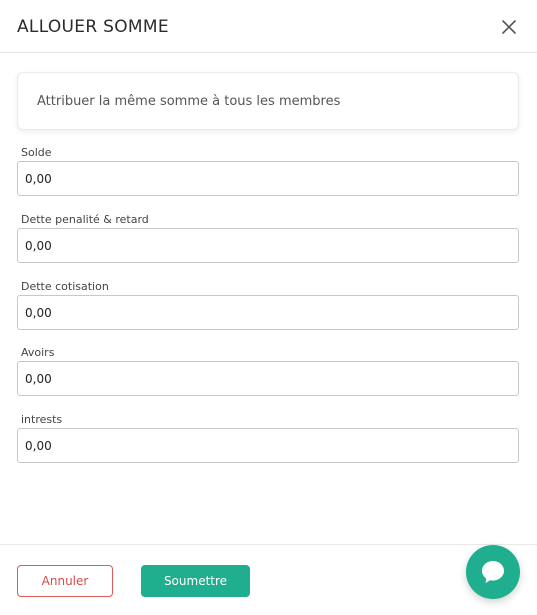  I want to click on chat-launcher-button, so click(493, 572).